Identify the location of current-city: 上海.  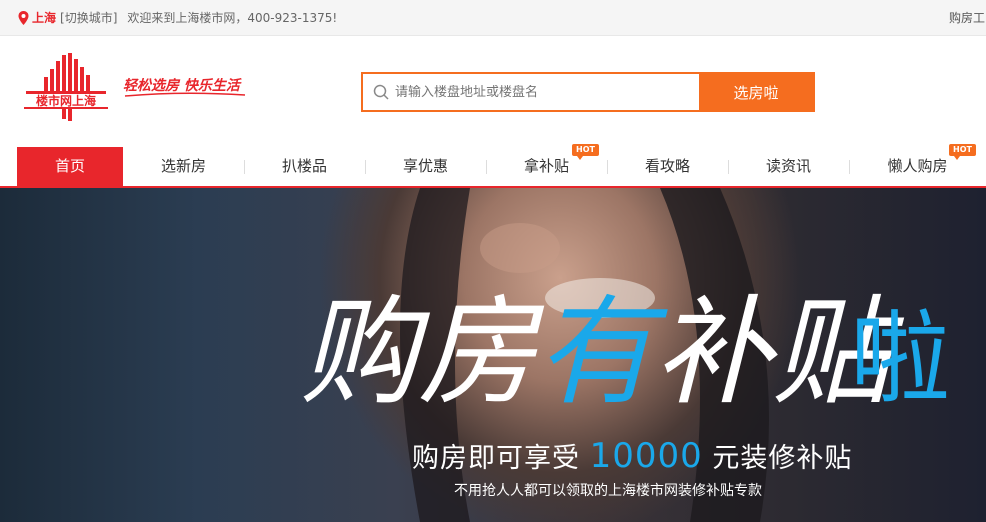
(44, 18).